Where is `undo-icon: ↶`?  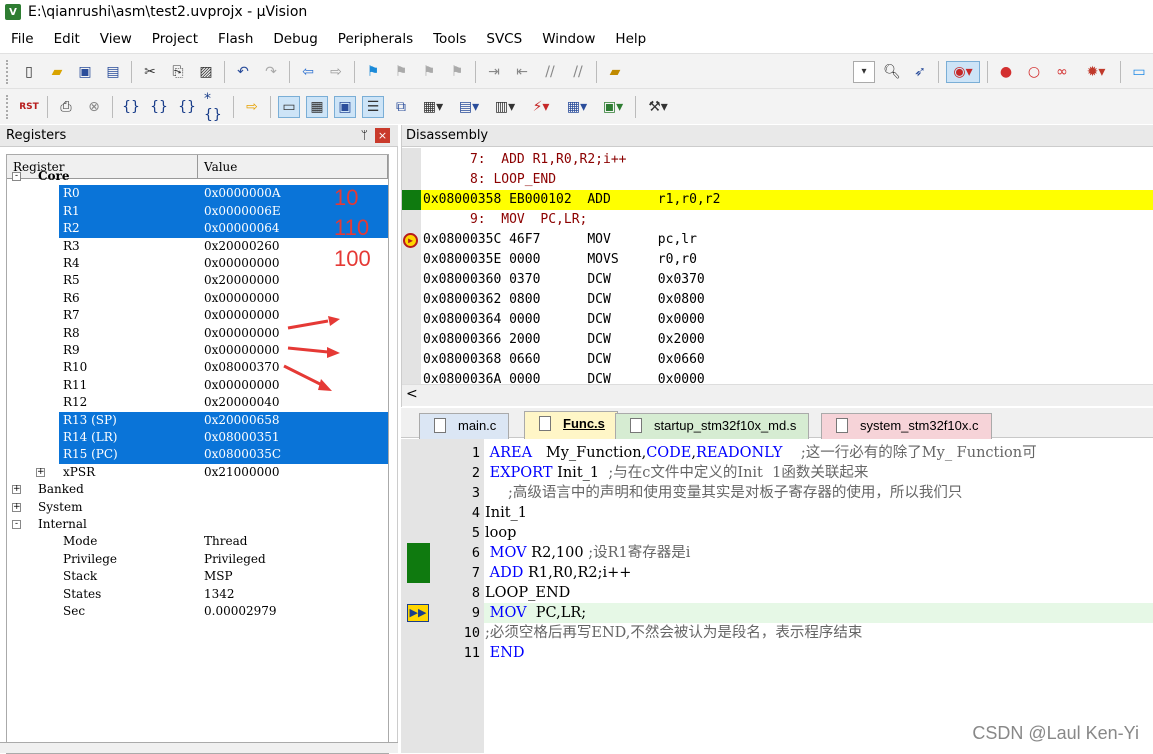 undo-icon: ↶ is located at coordinates (243, 72).